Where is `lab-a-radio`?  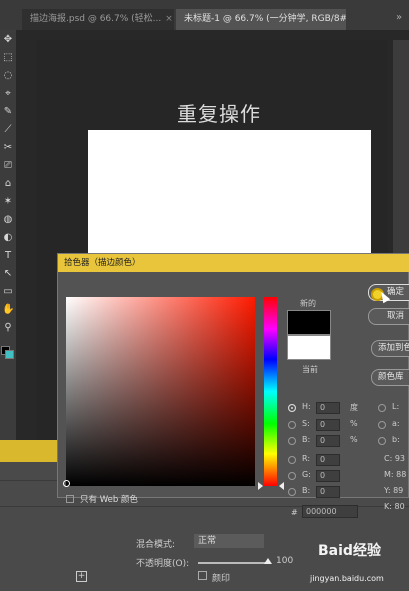
lab-a-radio is located at coordinates (382, 425).